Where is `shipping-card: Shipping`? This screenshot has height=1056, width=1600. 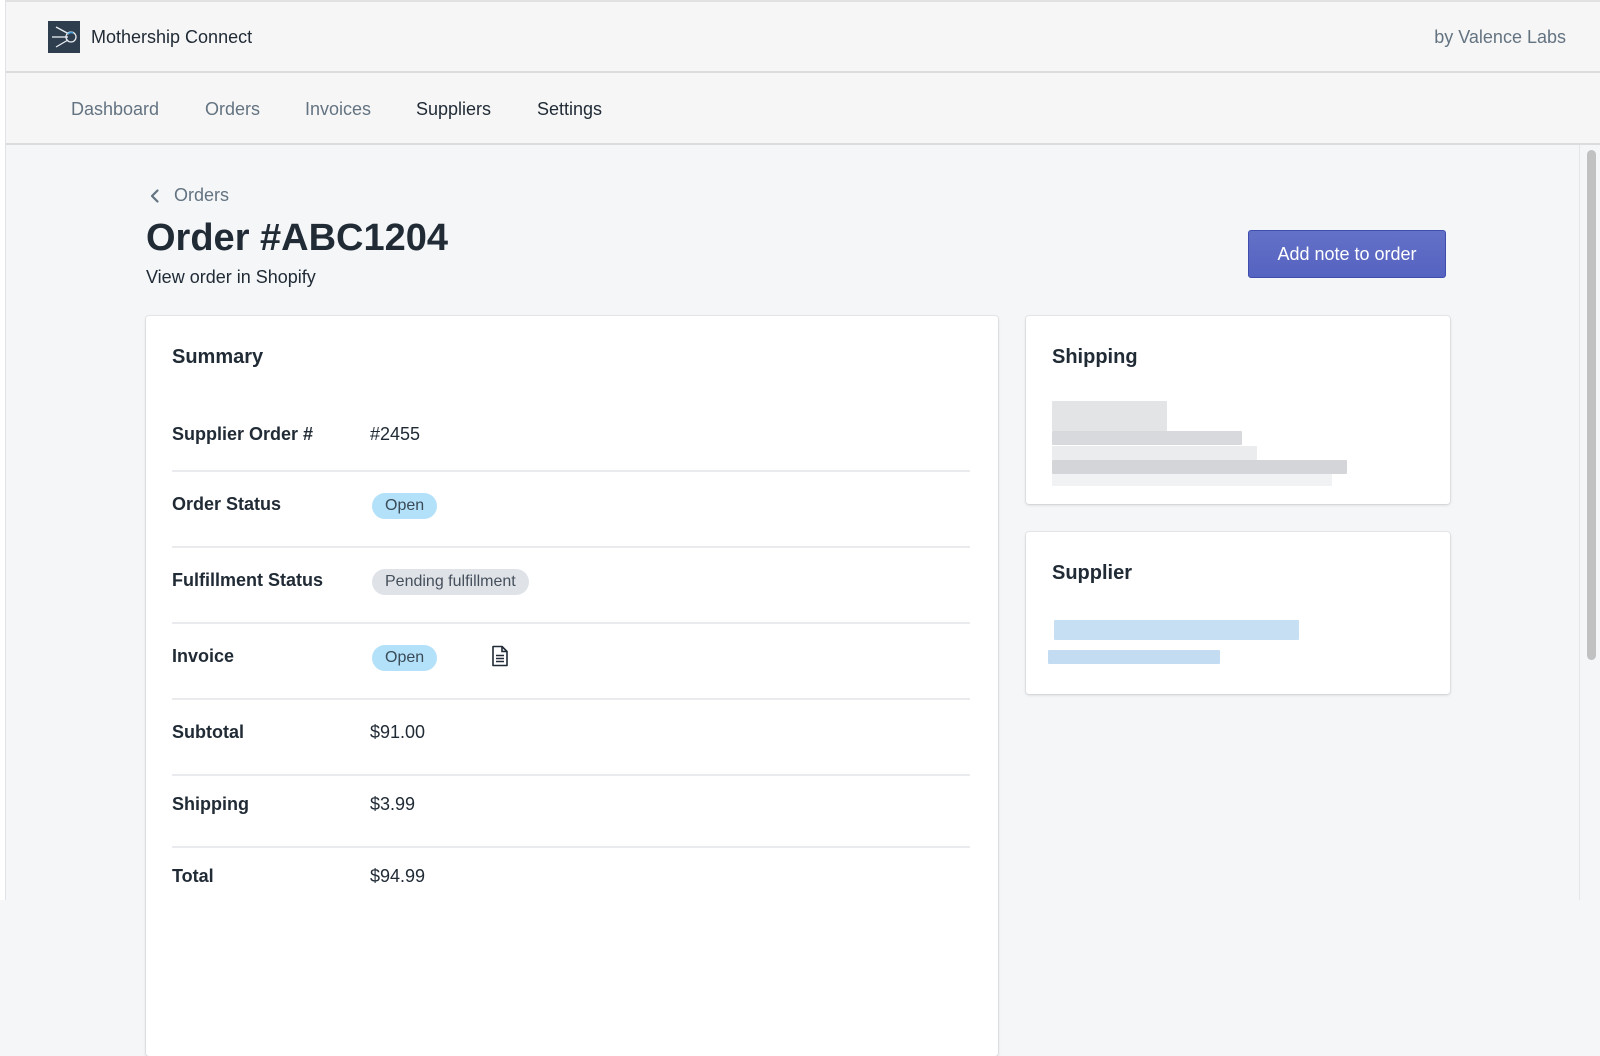 shipping-card: Shipping is located at coordinates (1238, 410).